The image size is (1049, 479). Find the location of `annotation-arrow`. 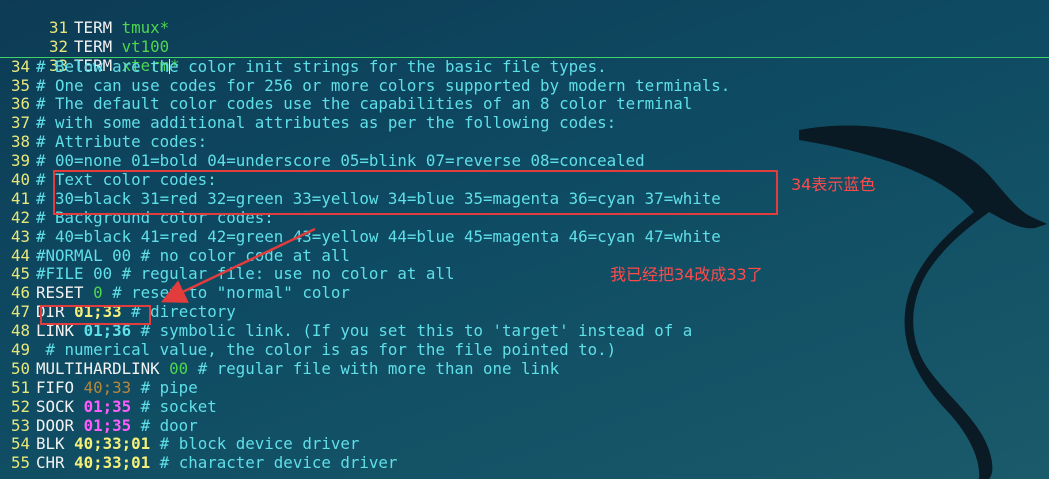

annotation-arrow is located at coordinates (238, 265).